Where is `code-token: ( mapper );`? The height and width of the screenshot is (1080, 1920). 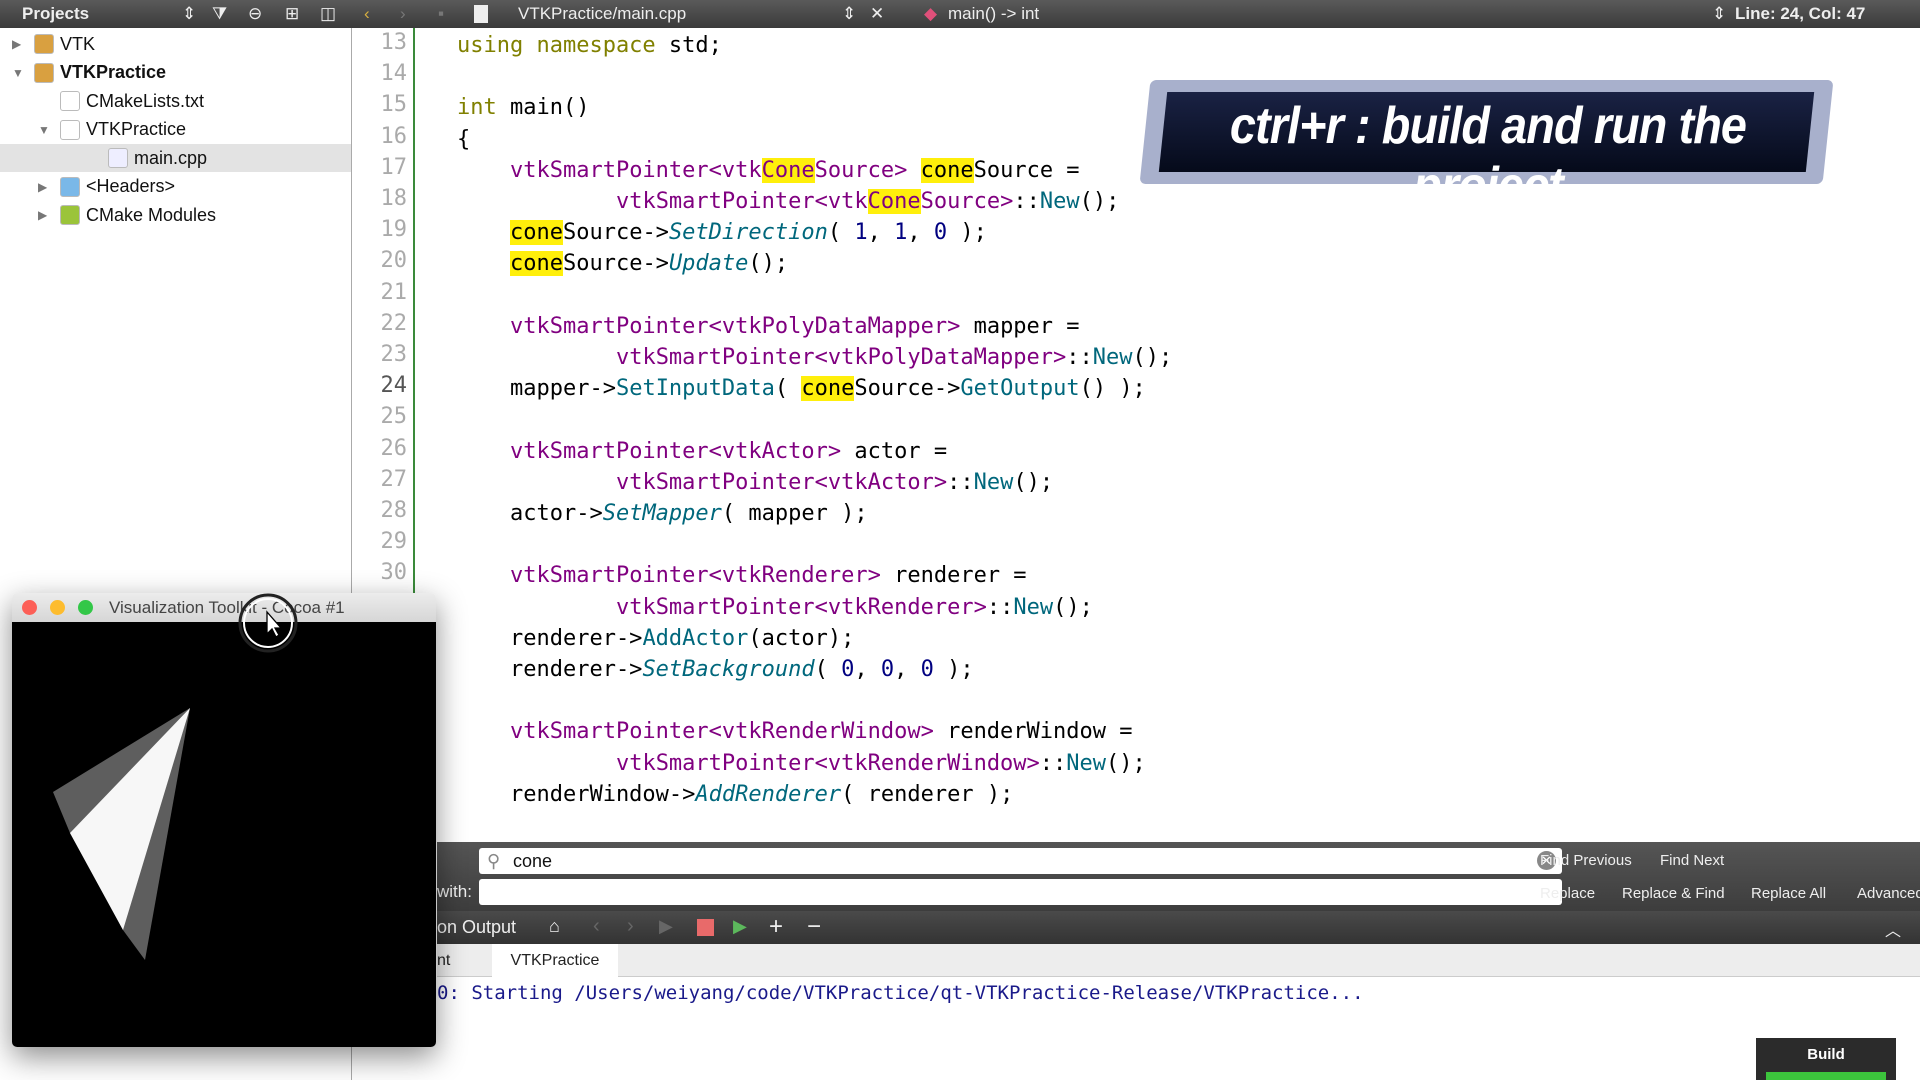
code-token: ( mapper ); is located at coordinates (794, 513).